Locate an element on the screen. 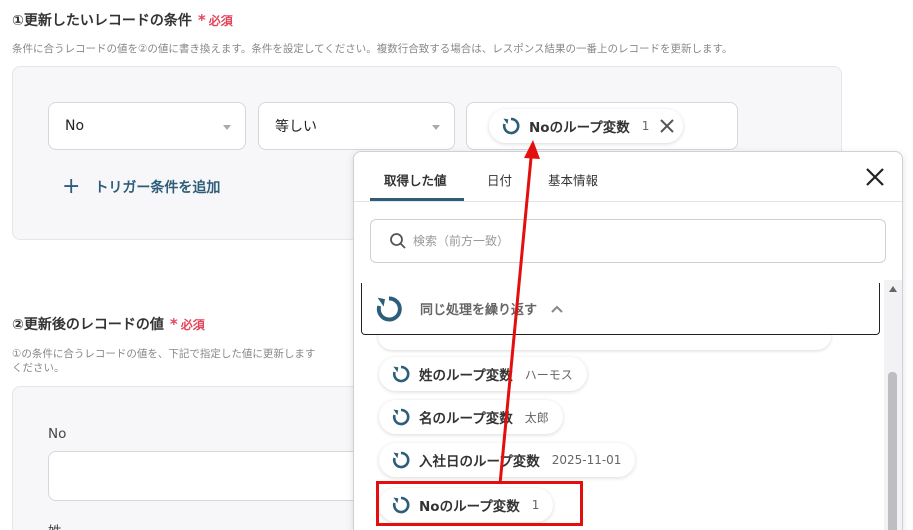  scroll-up-arrow-icon is located at coordinates (893, 289).